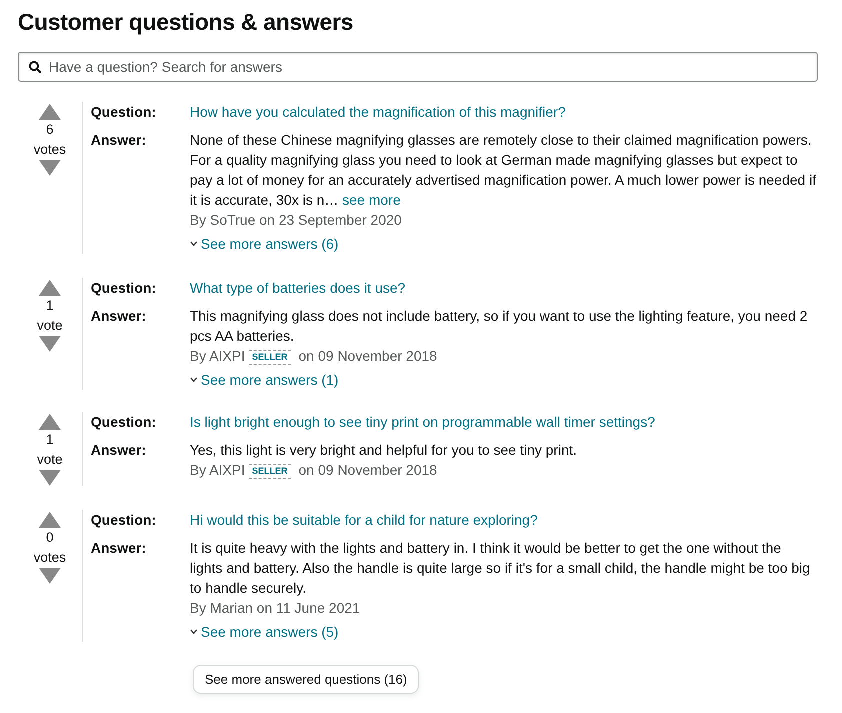 The height and width of the screenshot is (713, 842). I want to click on answer-text: None of these Chinese magnifying glasses are remotely close to their claimed magnification powers. For a quality magnifying glass you need to look at German made magnifying glasses but expect to pay a lot of money for an accurately advertised magnification power. A much lower power is needed if it is accurate, 30x is n… see more, so click(504, 170).